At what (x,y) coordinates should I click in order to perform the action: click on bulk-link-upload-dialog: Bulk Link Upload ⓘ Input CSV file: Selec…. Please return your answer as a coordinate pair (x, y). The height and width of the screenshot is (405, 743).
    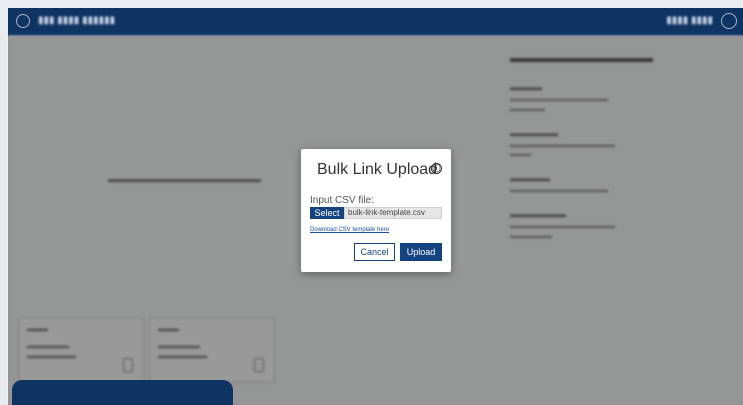
    Looking at the image, I should click on (376, 210).